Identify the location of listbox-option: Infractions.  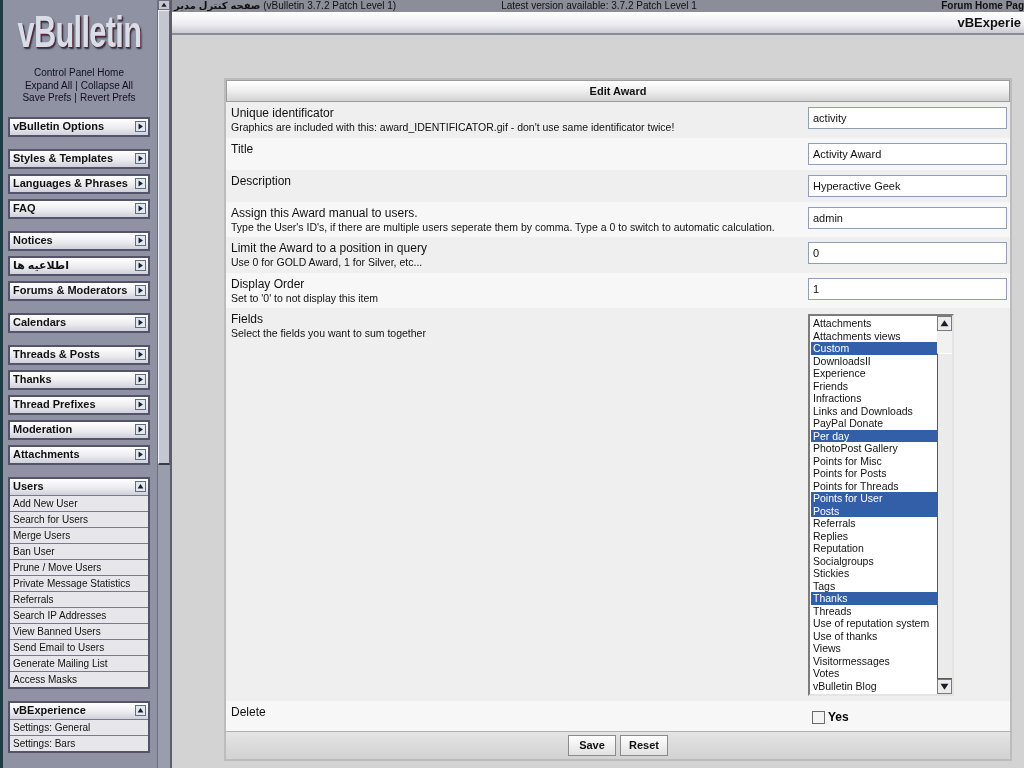
(874, 398).